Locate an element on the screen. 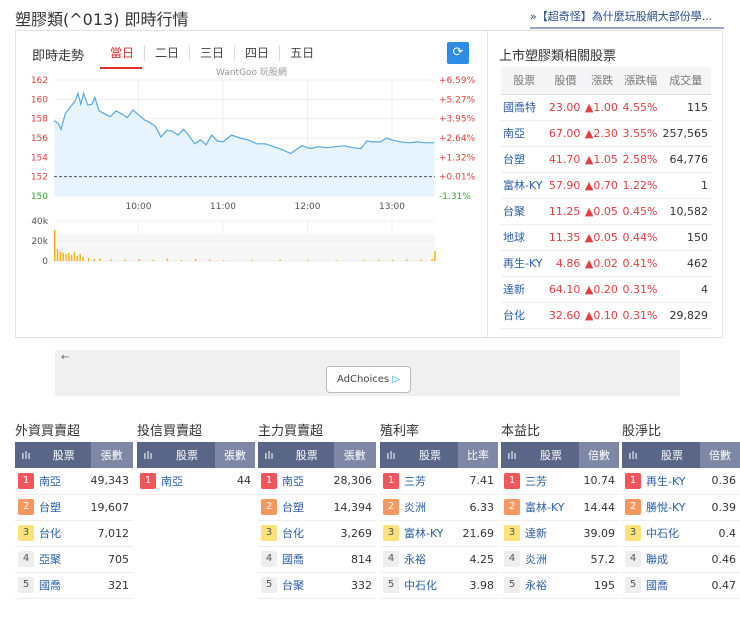 Image resolution: width=740 pixels, height=618 pixels. table-row: 地球 11.35 ▲0.05 0.44% 150 is located at coordinates (606, 237).